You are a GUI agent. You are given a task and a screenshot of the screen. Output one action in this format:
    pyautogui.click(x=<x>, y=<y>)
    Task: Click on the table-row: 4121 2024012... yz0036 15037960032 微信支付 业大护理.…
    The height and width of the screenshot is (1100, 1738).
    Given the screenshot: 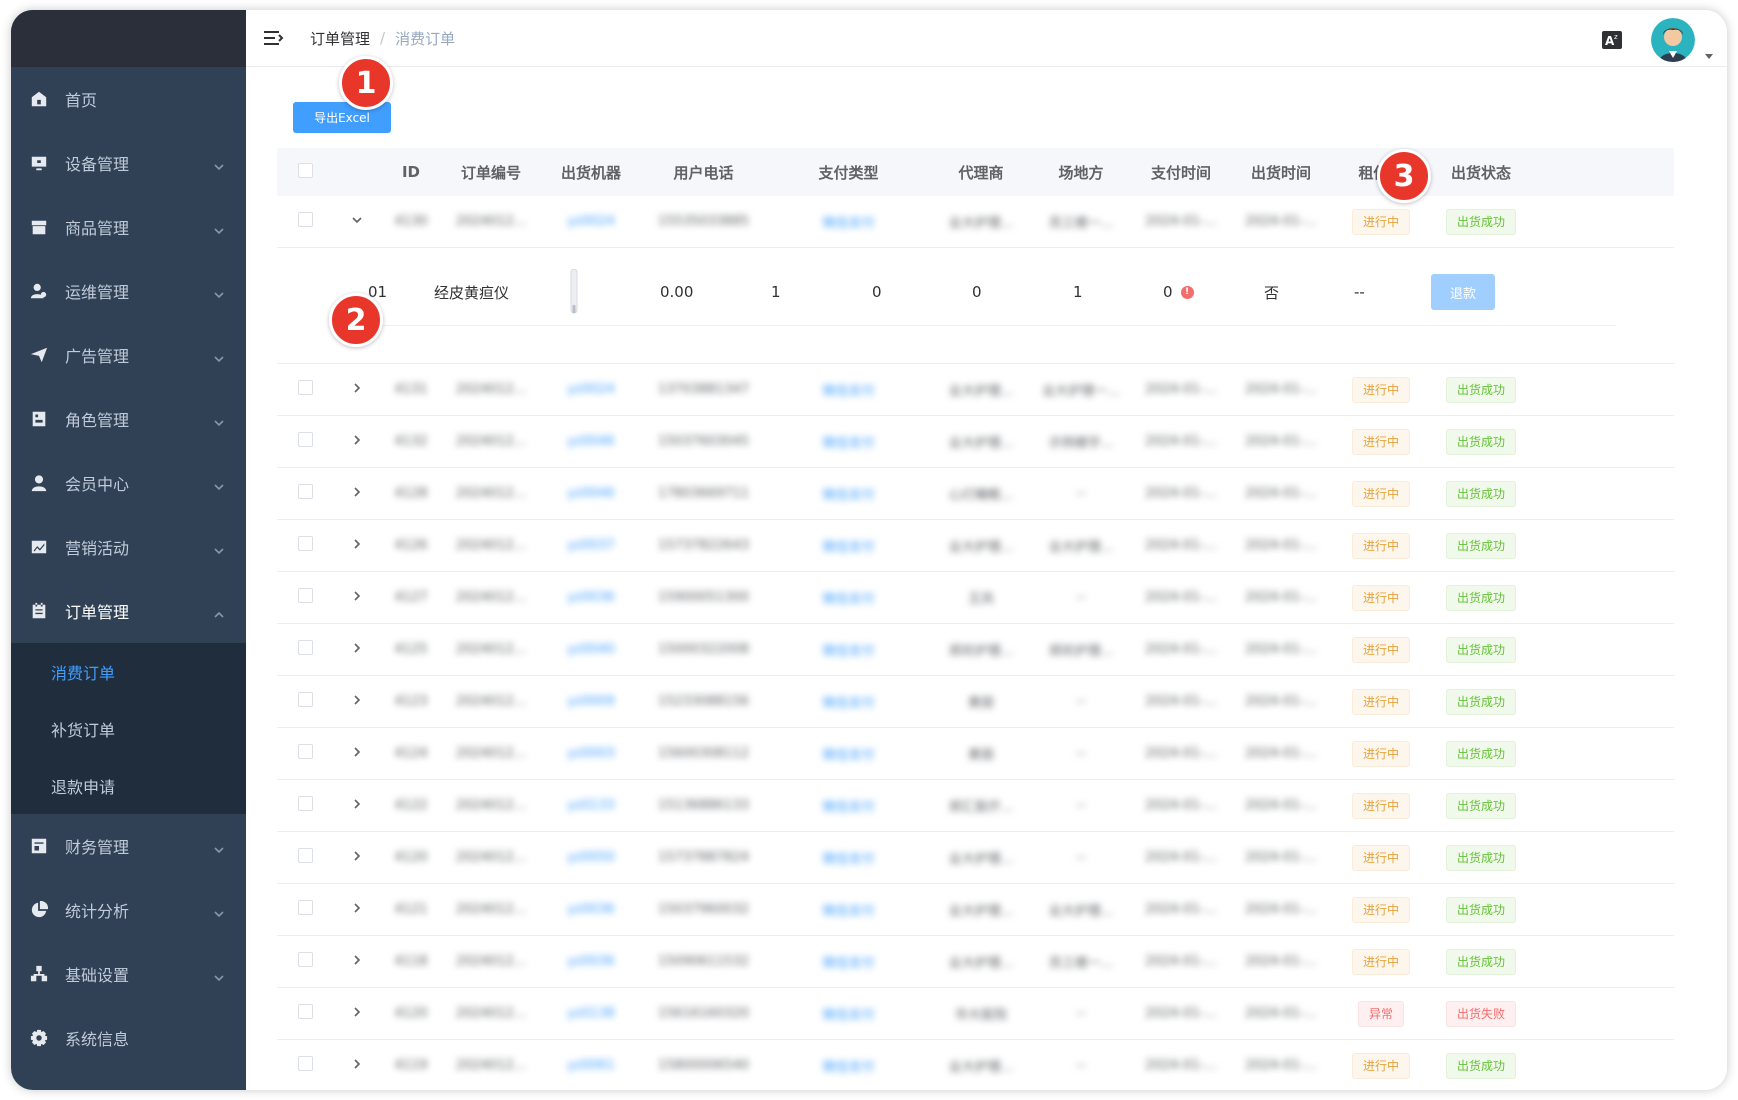 What is the action you would take?
    pyautogui.click(x=975, y=910)
    